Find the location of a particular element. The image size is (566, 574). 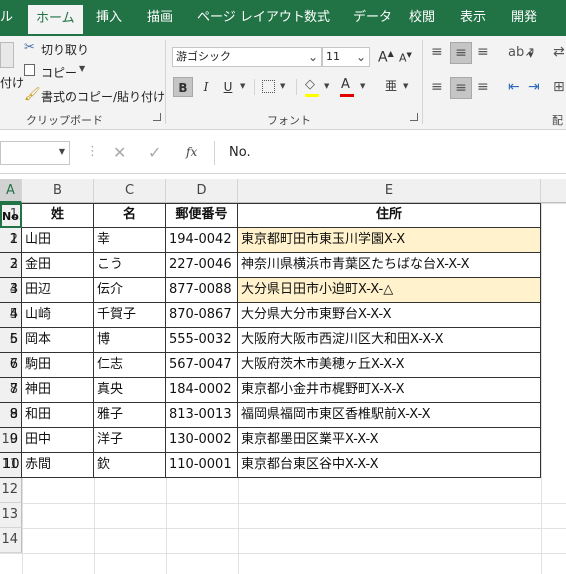

shrink-font-icon: A▼ is located at coordinates (405, 58).